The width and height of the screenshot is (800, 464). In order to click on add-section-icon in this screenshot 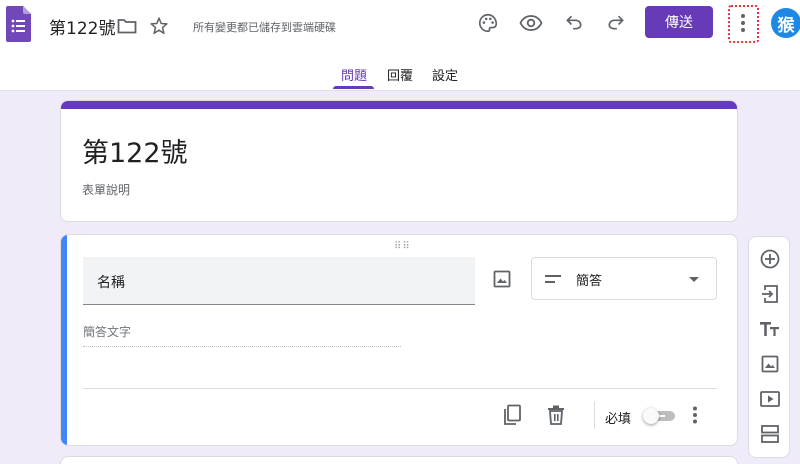, I will do `click(770, 434)`.